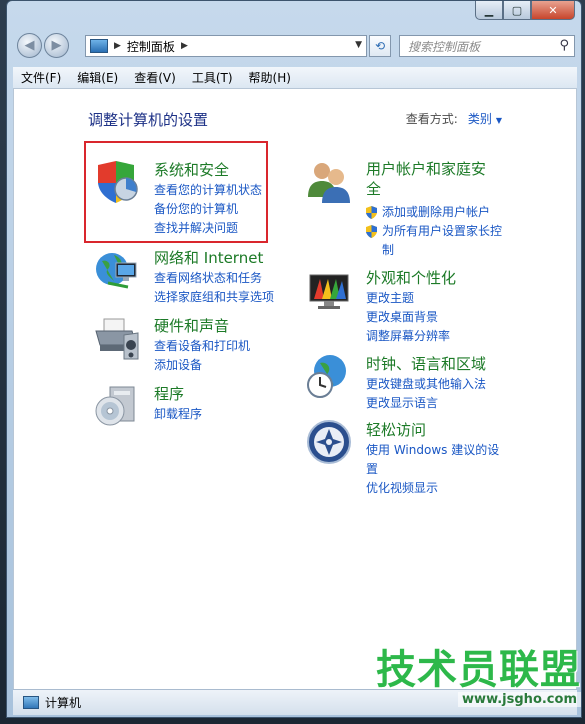 This screenshot has width=585, height=724. Describe the element at coordinates (432, 488) in the screenshot. I see `link-optimize-display: 优化视频显示` at that location.